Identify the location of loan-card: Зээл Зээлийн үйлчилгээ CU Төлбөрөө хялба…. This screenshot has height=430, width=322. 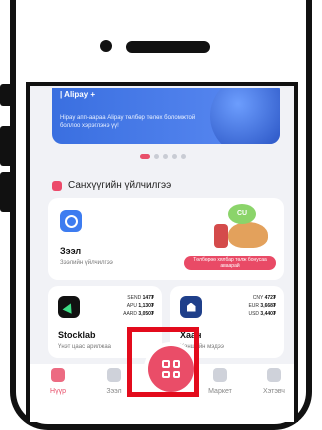
(166, 239).